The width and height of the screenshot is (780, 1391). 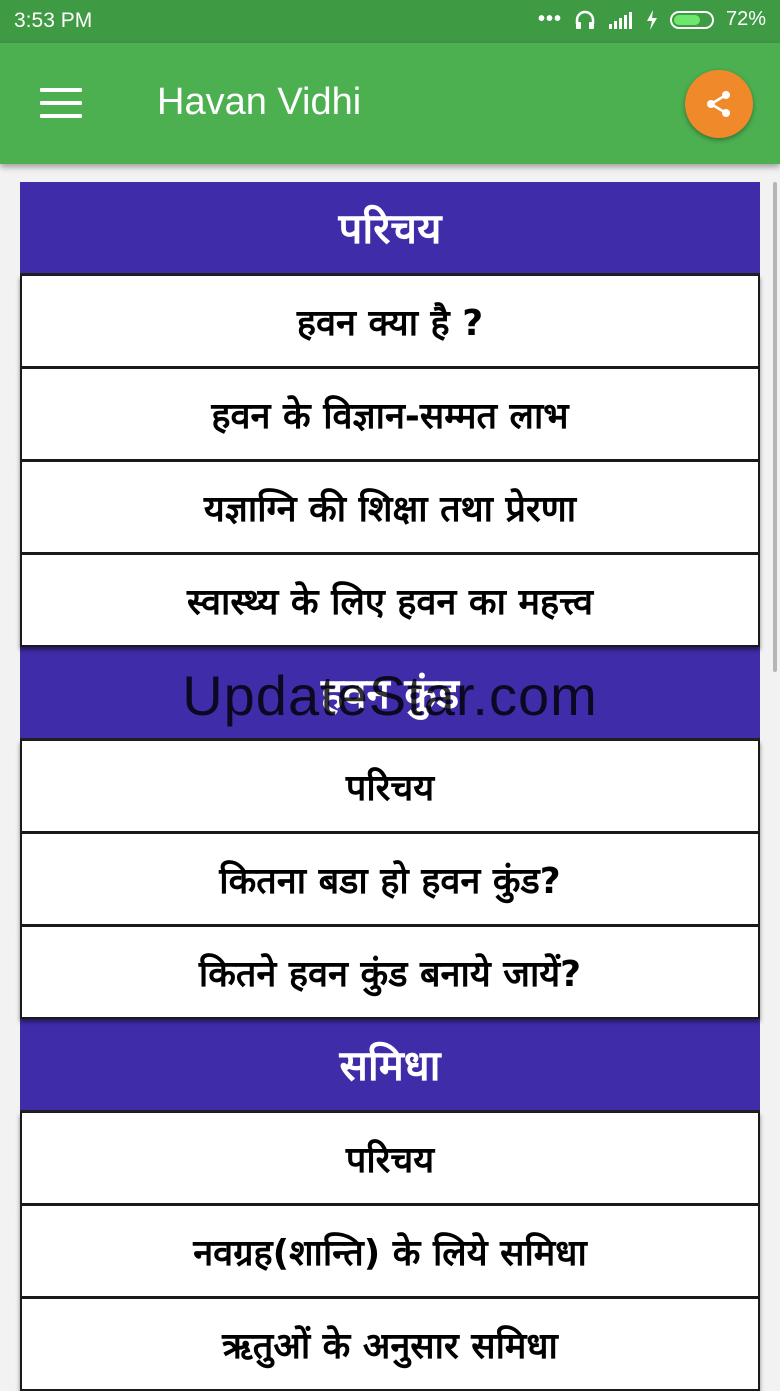 What do you see at coordinates (390, 1065) in the screenshot?
I see `section-header: समिधा` at bounding box center [390, 1065].